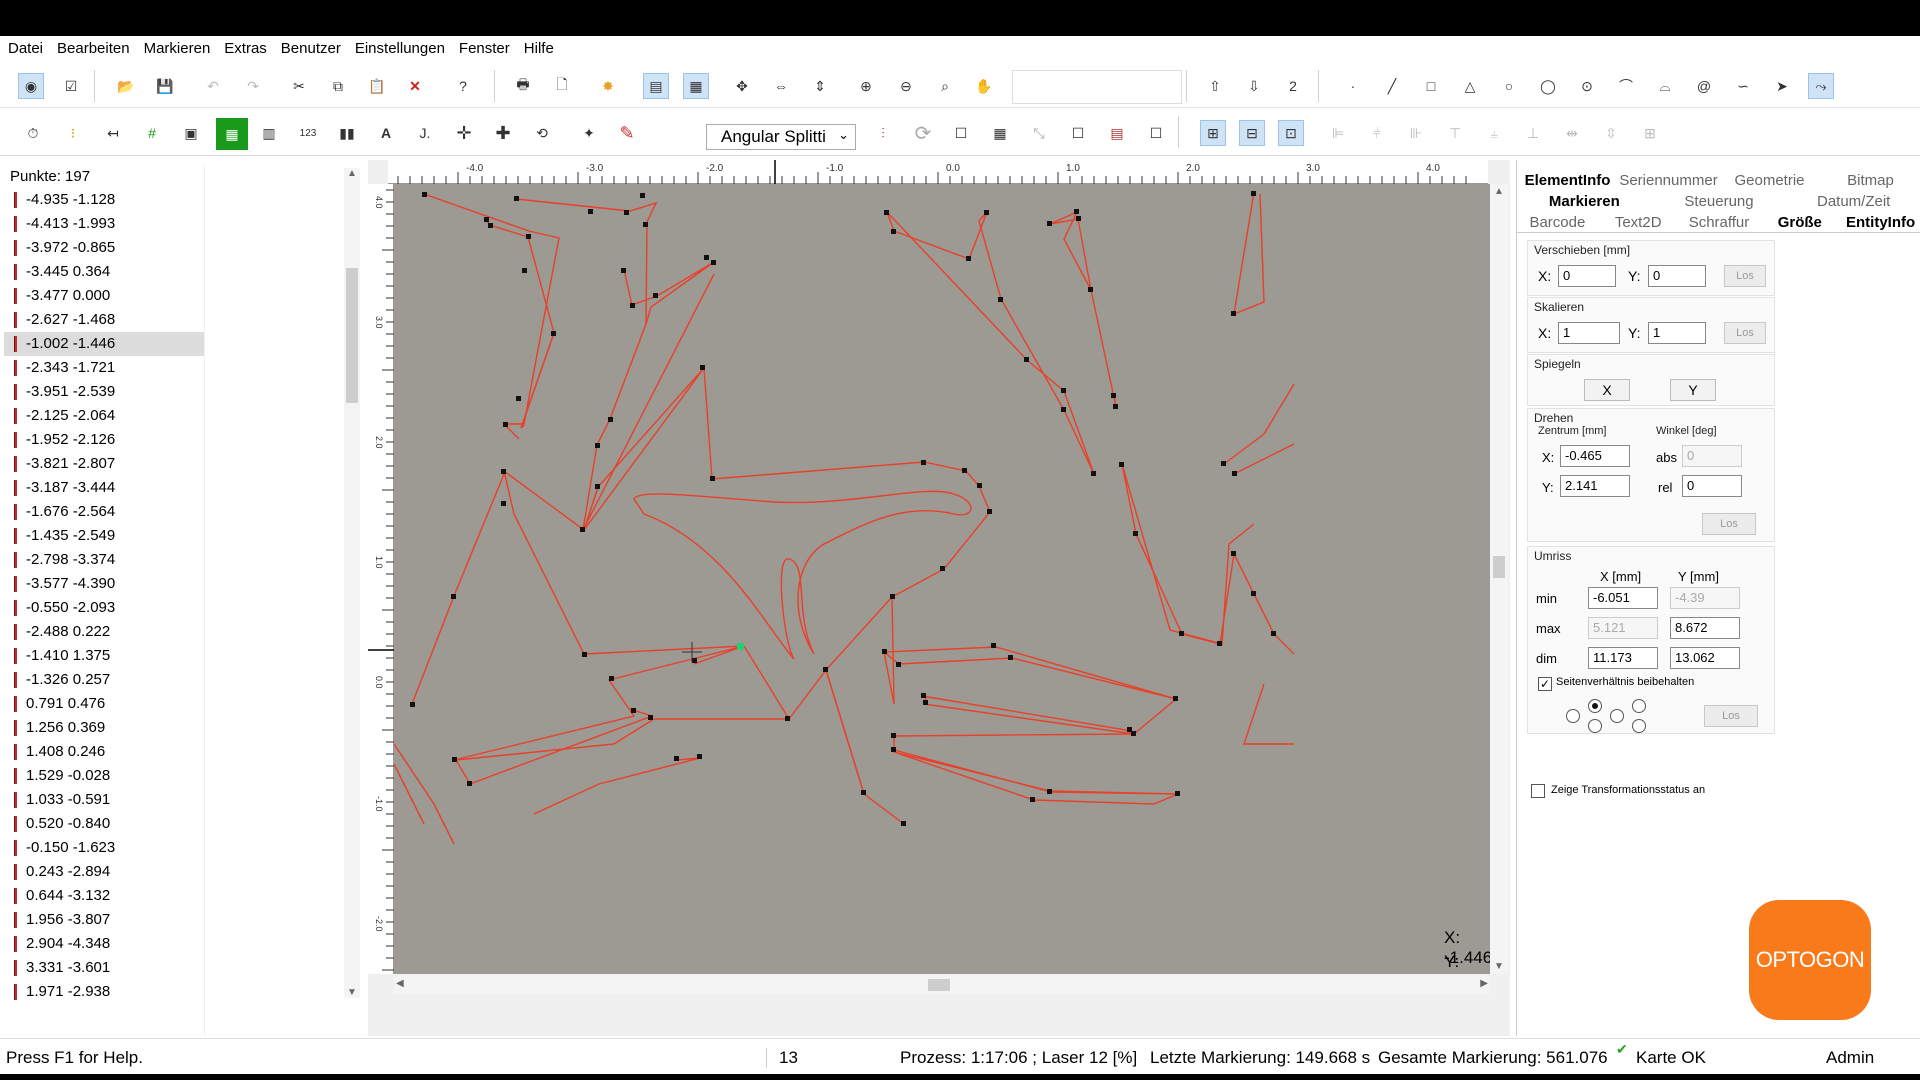 This screenshot has height=1080, width=1920. I want to click on tab-entityinfo: EntityInfo, so click(1880, 222).